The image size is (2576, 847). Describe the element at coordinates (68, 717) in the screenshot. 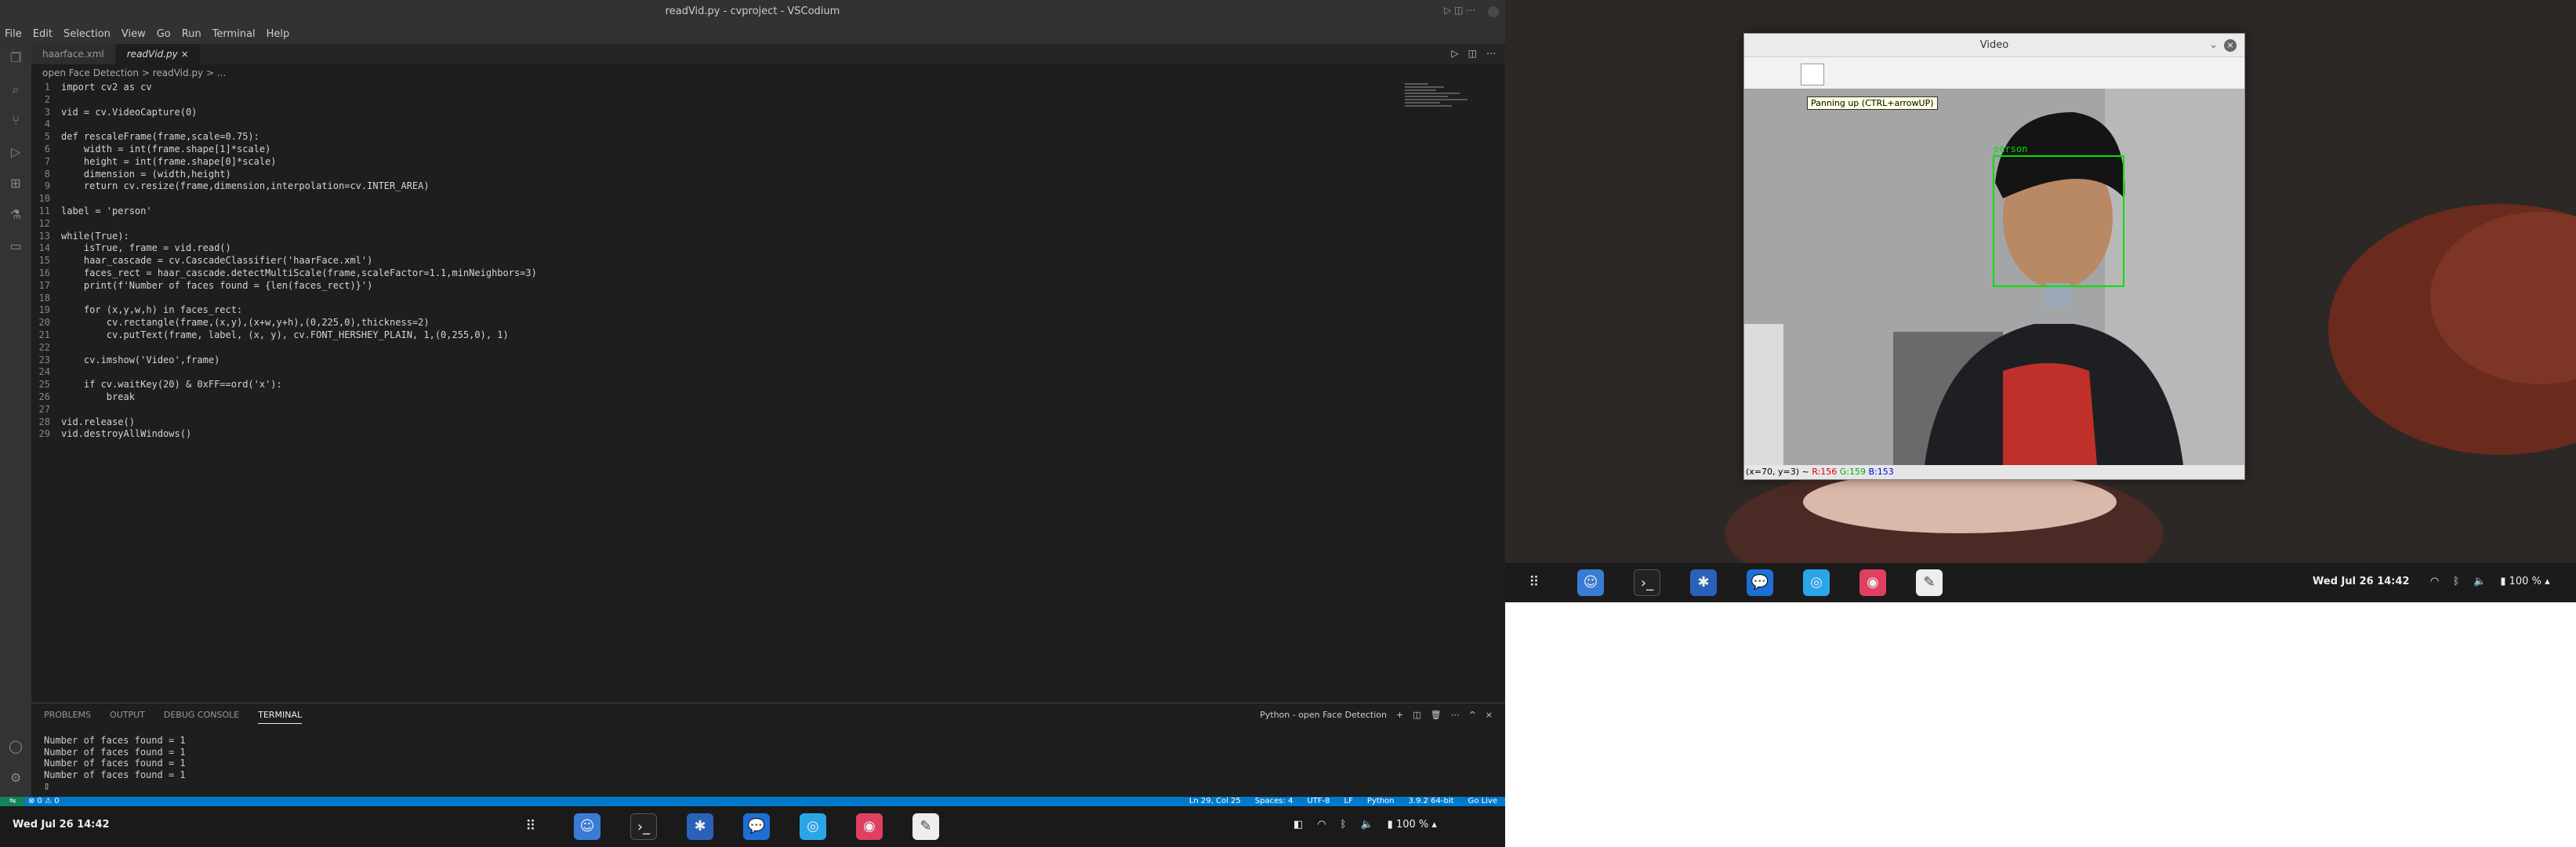

I see `tab-problems: PROBLEMS` at that location.